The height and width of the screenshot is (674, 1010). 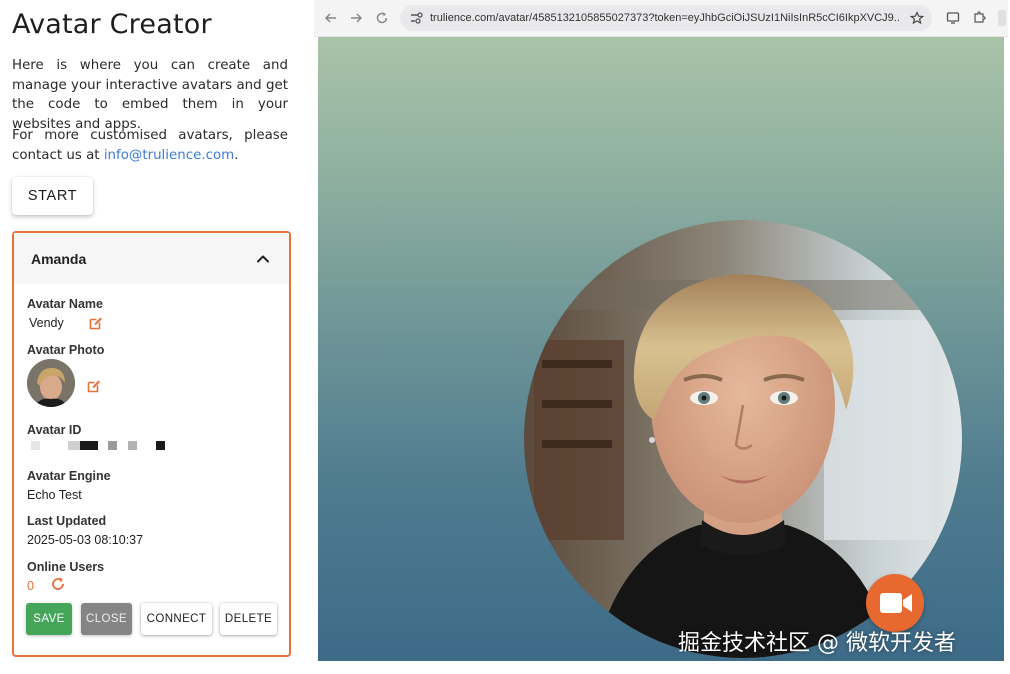 I want to click on site-settings-icon, so click(x=416, y=18).